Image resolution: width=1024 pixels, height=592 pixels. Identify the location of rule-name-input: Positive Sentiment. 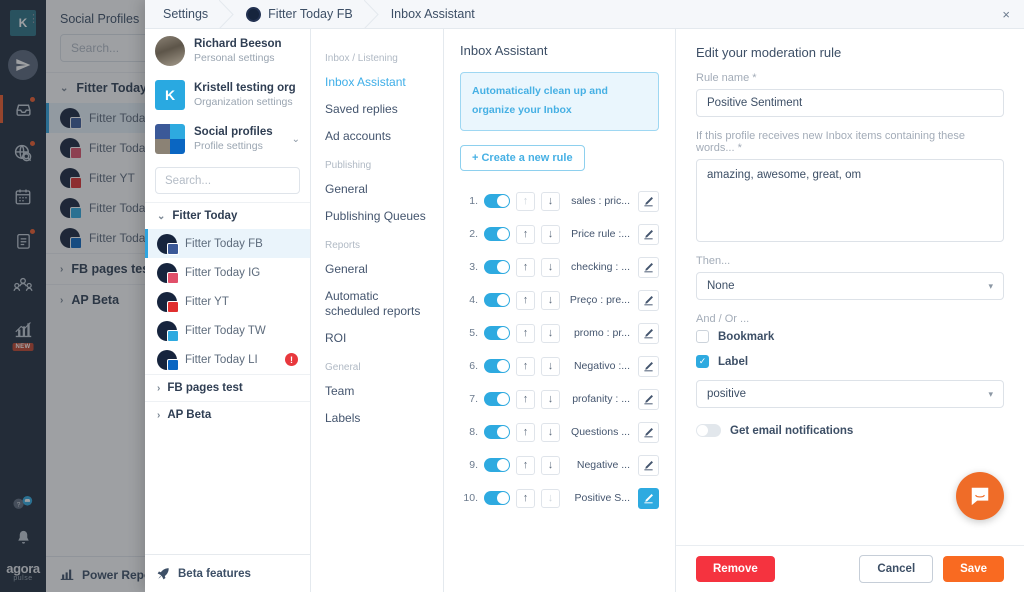
(850, 103).